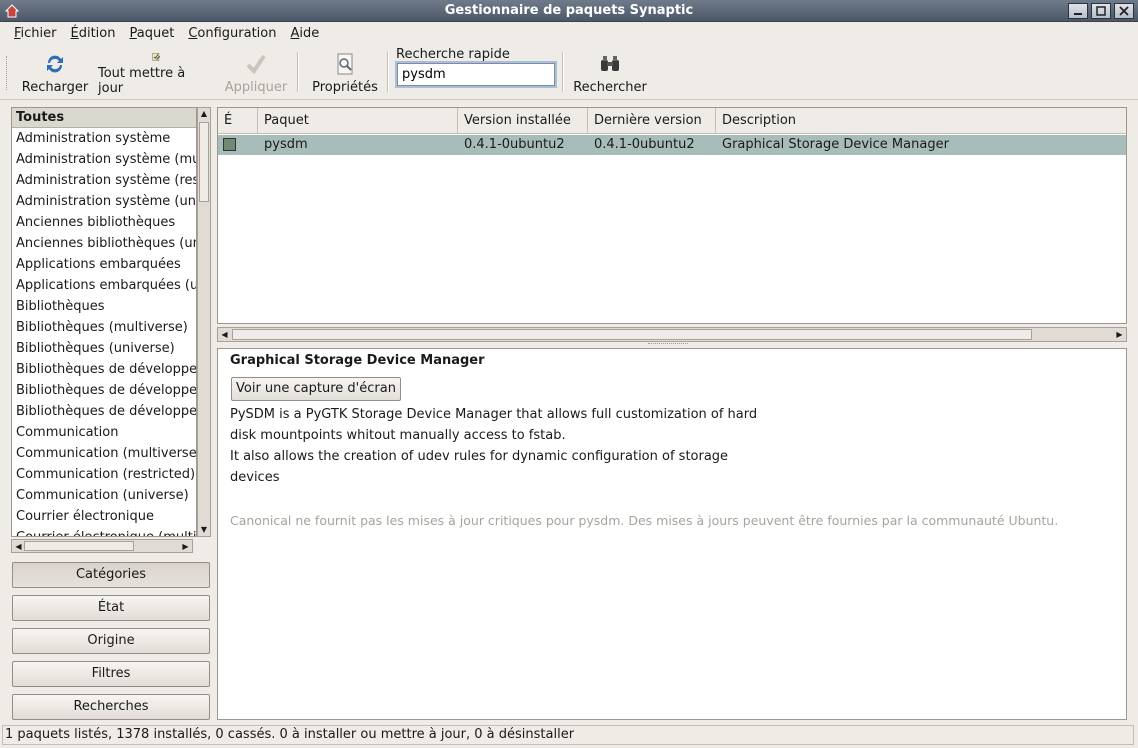 Image resolution: width=1138 pixels, height=748 pixels. Describe the element at coordinates (104, 453) in the screenshot. I see `category-item: Communication (multiverse)` at that location.